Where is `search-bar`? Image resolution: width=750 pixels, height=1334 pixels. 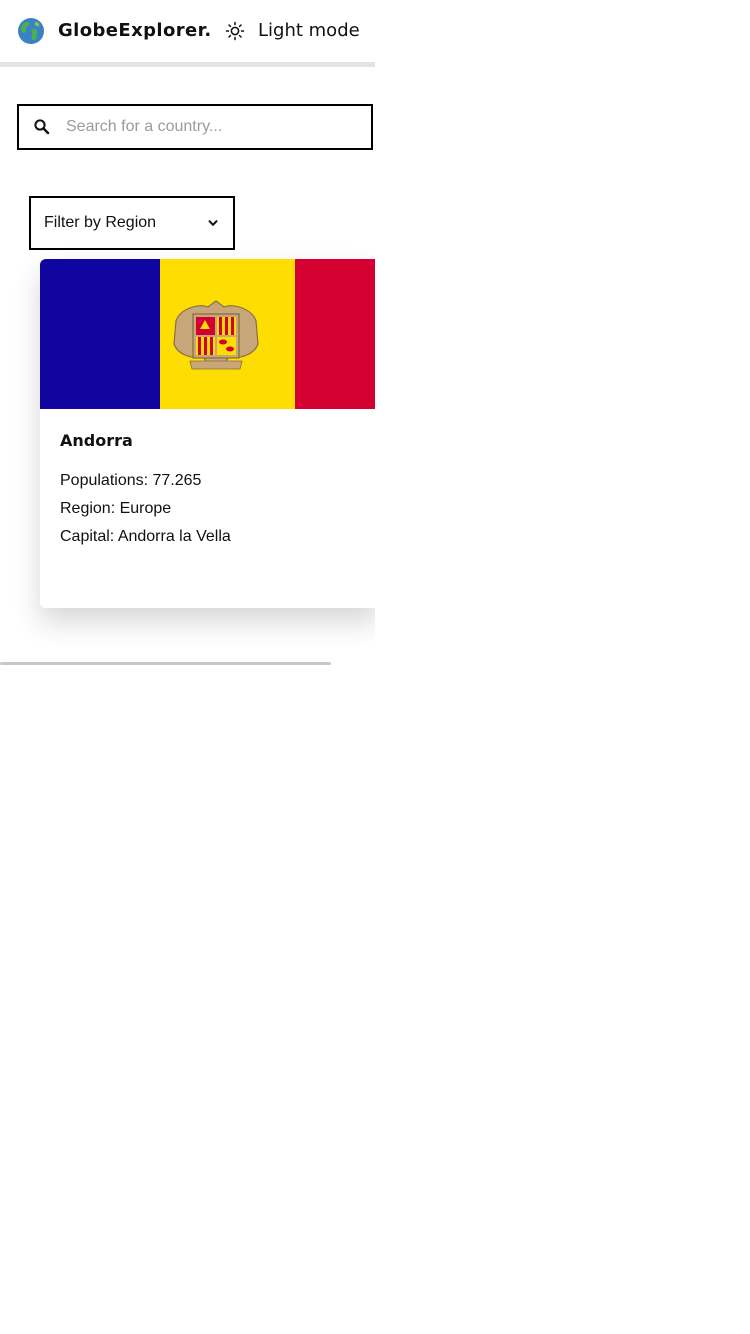 search-bar is located at coordinates (195, 127).